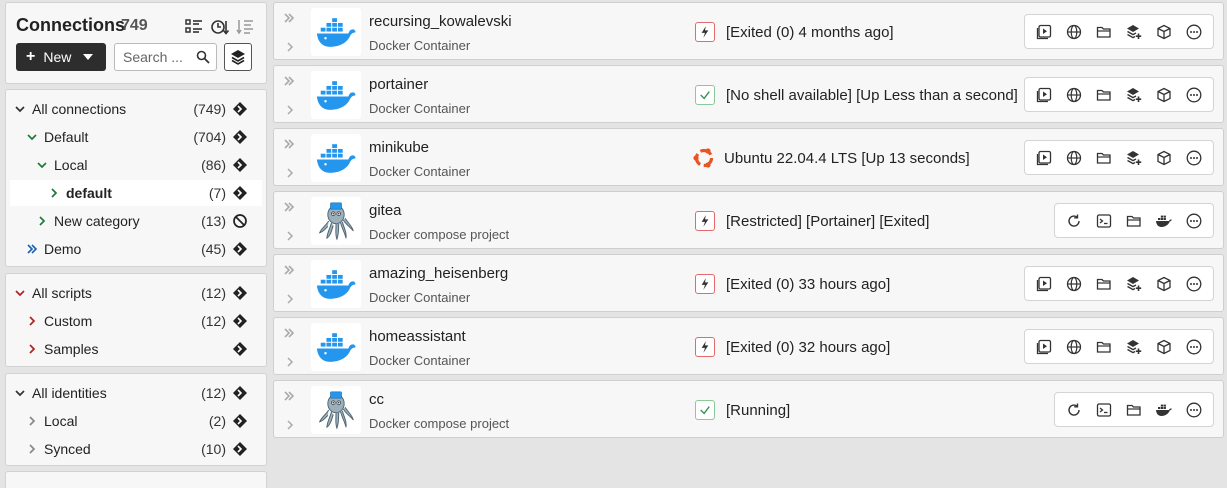  I want to click on tree-item: New category (13), so click(136, 221).